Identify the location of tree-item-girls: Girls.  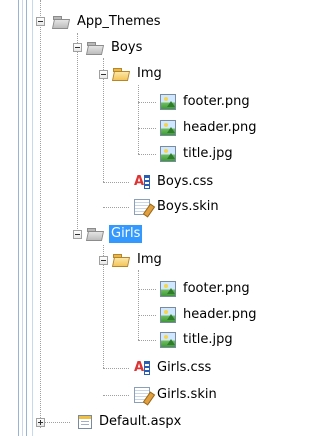
(114, 234).